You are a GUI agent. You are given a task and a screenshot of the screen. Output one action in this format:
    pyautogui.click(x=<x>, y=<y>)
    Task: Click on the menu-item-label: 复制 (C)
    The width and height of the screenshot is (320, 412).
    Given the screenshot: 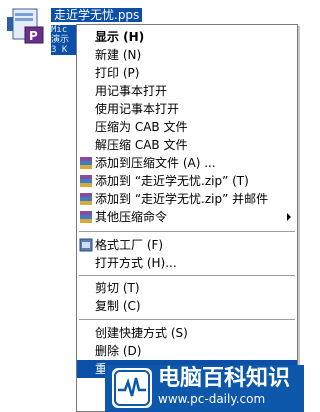 What is the action you would take?
    pyautogui.click(x=118, y=306)
    